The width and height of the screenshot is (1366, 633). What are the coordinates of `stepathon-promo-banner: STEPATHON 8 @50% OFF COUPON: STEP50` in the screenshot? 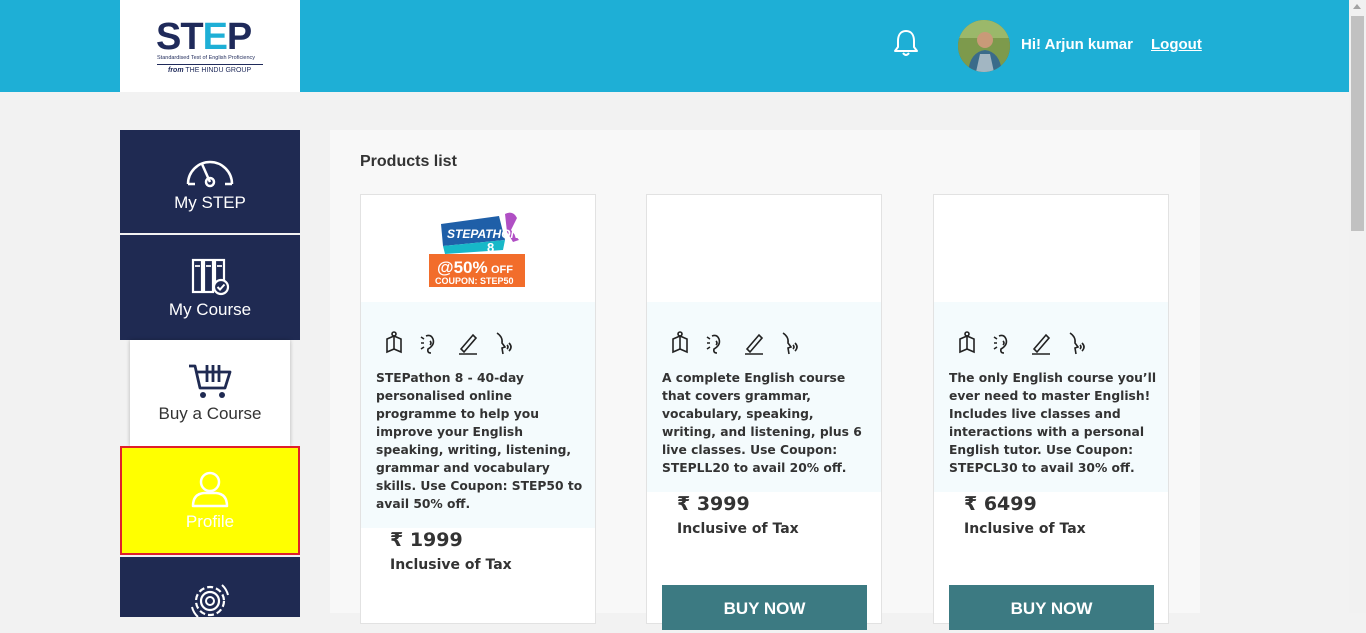 It's located at (477, 249).